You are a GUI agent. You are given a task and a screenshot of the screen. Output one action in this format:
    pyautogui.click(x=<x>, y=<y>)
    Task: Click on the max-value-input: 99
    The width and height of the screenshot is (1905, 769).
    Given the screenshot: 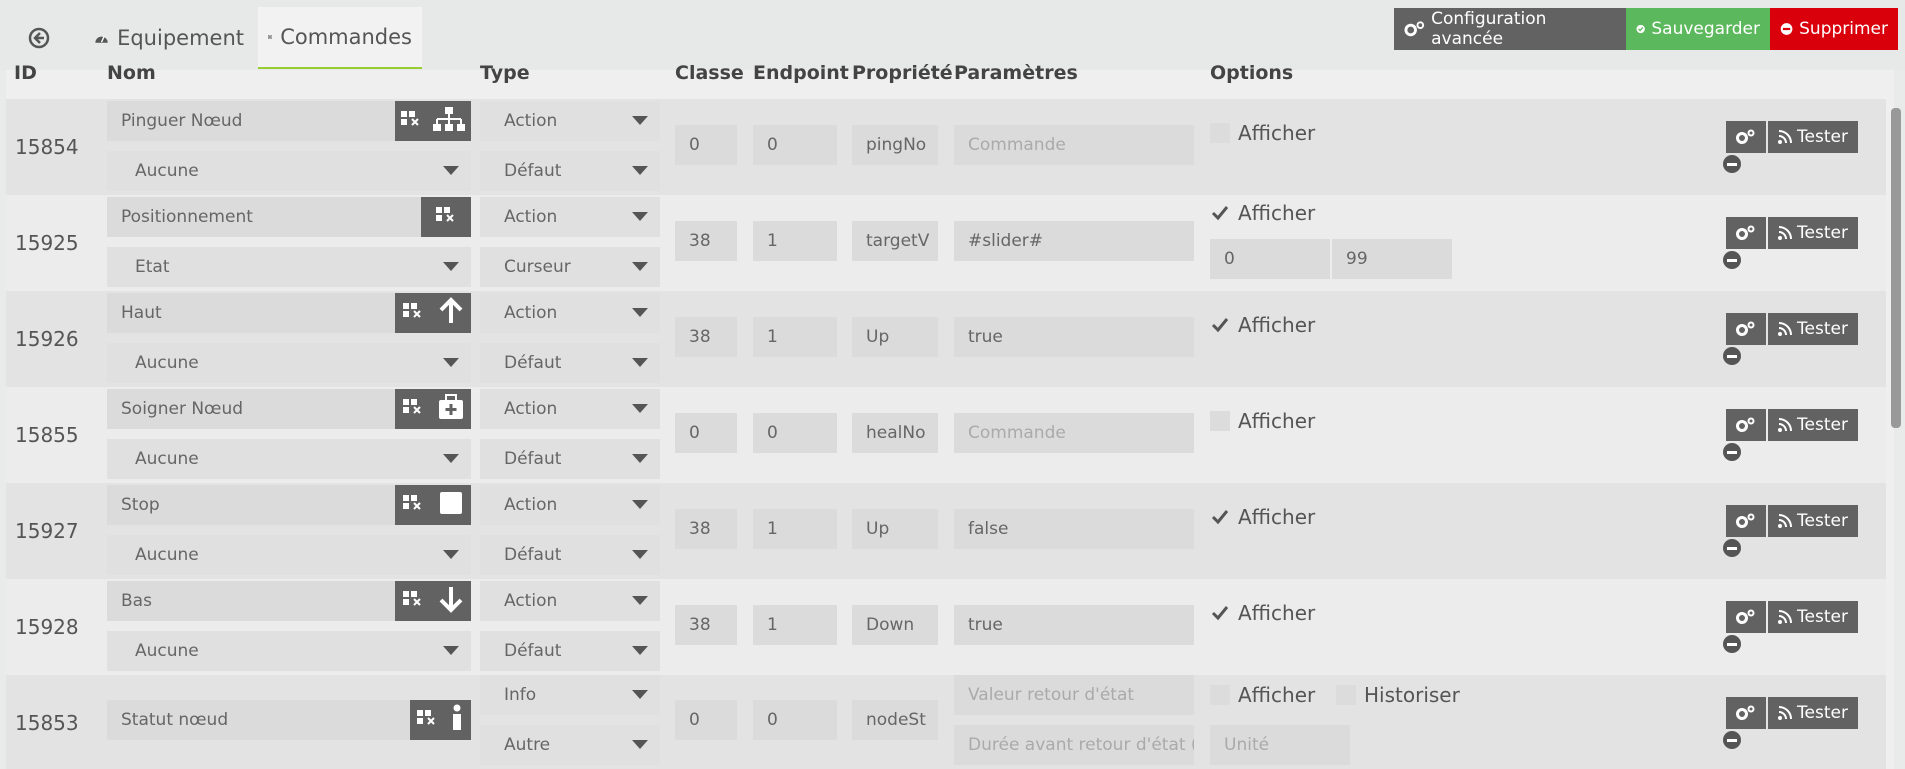 What is the action you would take?
    pyautogui.click(x=1392, y=259)
    